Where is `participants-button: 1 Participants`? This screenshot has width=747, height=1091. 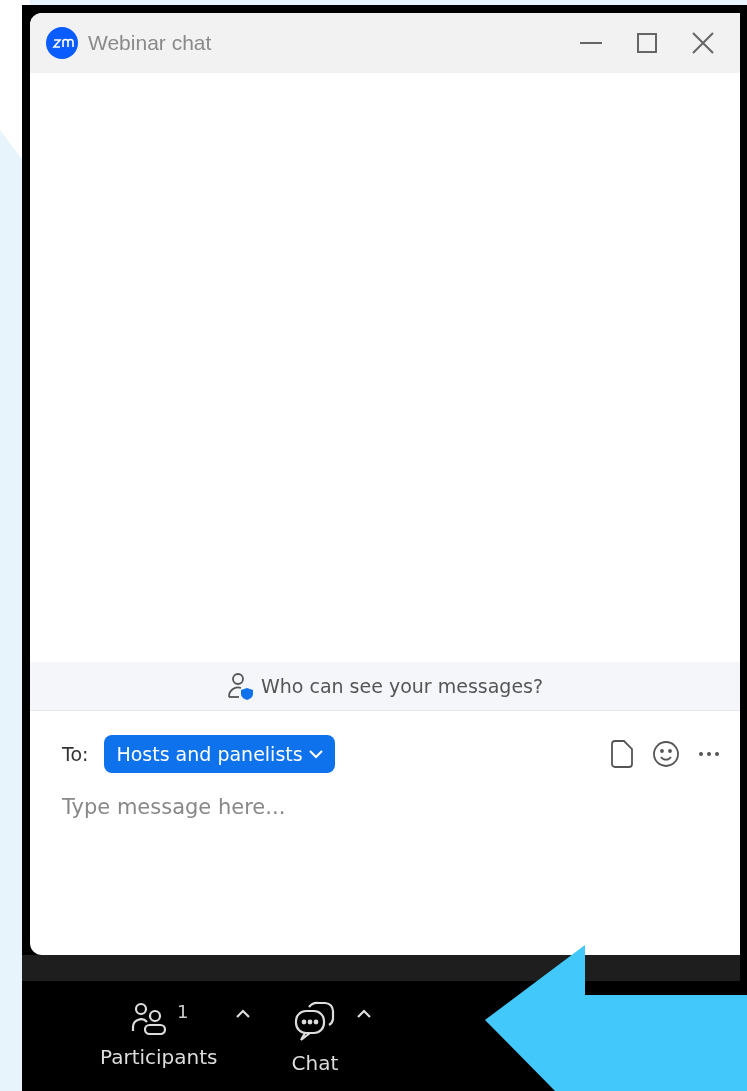
participants-button: 1 Participants is located at coordinates (159, 1035).